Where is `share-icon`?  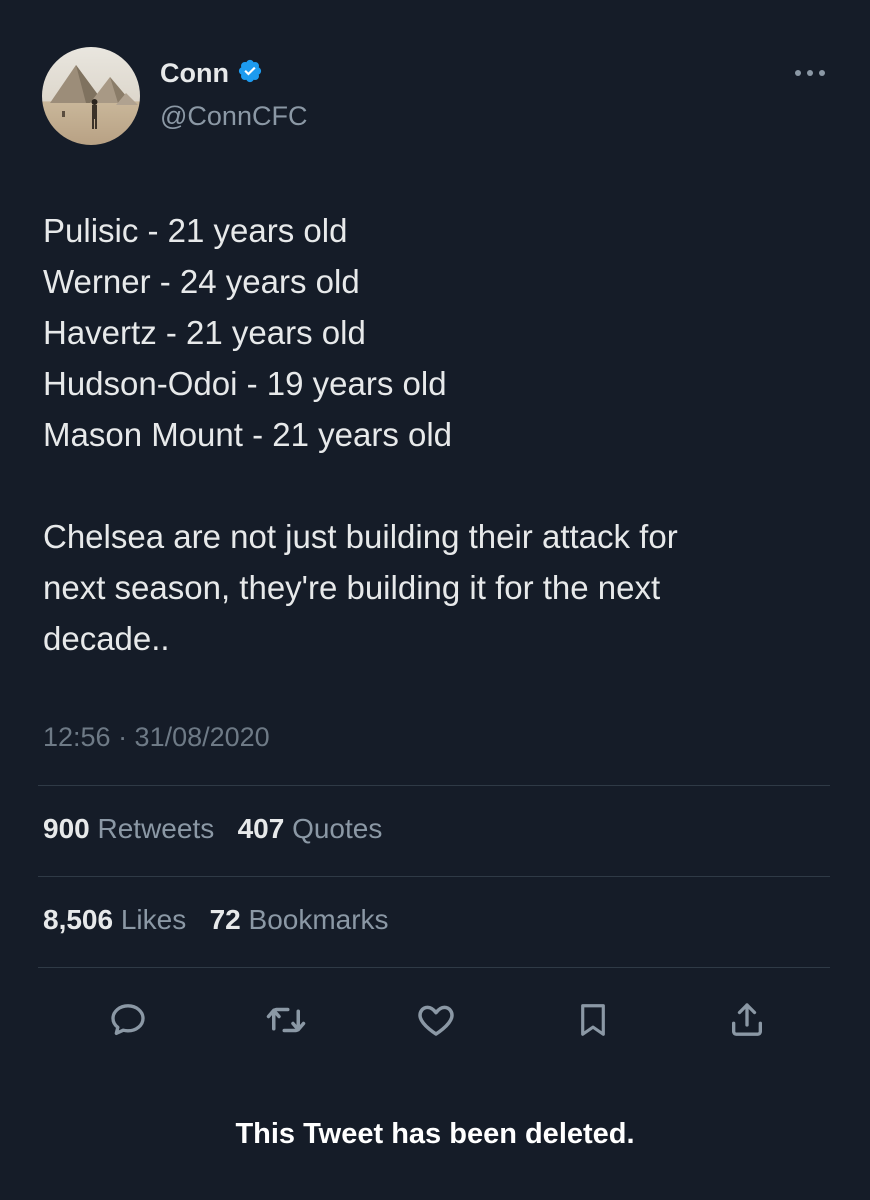 share-icon is located at coordinates (747, 1019).